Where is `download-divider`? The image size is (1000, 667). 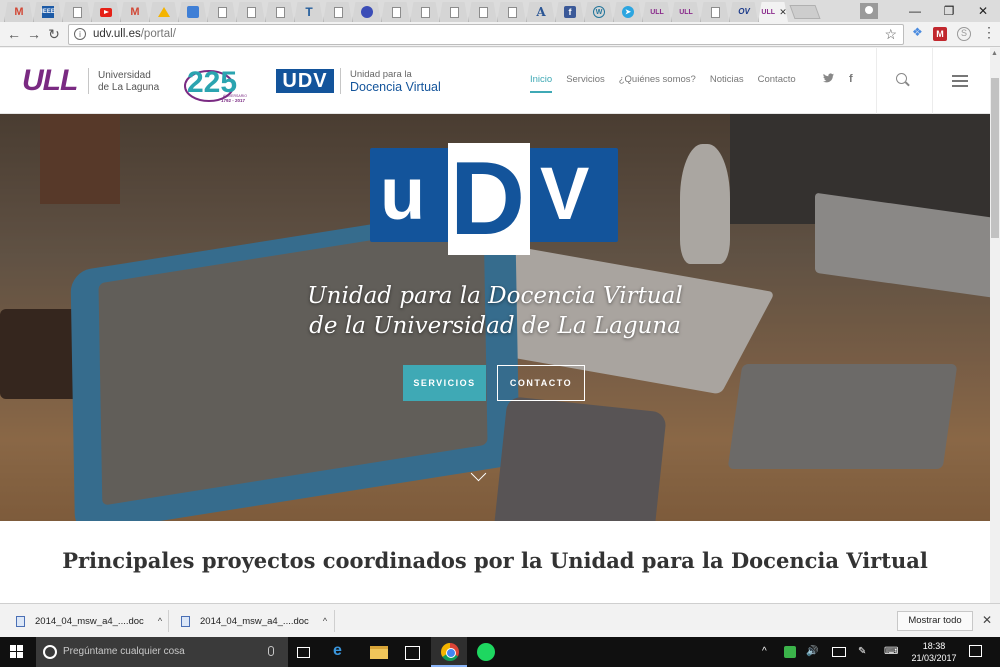 download-divider is located at coordinates (168, 621).